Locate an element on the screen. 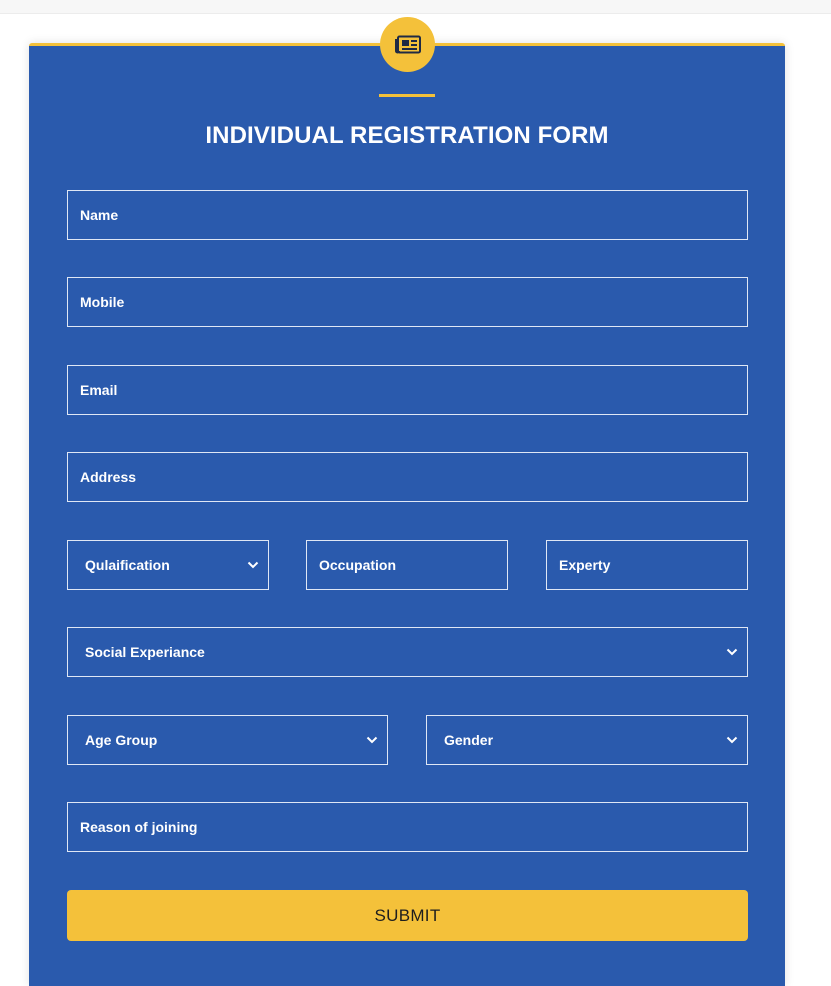 The height and width of the screenshot is (986, 831). social-experience-select-label: Social Experiance is located at coordinates (145, 652).